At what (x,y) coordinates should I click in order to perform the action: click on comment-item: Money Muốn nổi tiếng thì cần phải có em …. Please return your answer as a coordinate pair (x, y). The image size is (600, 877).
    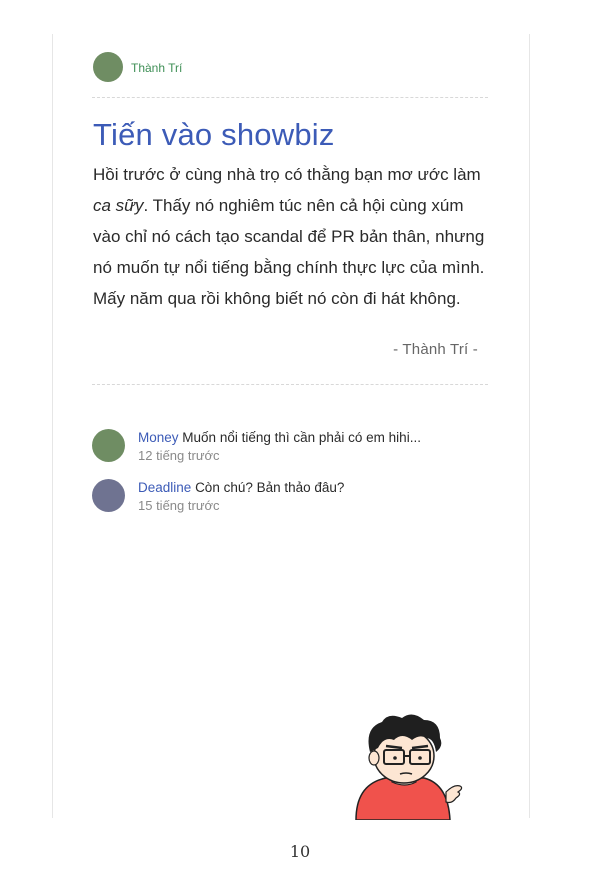
    Looking at the image, I should click on (302, 447).